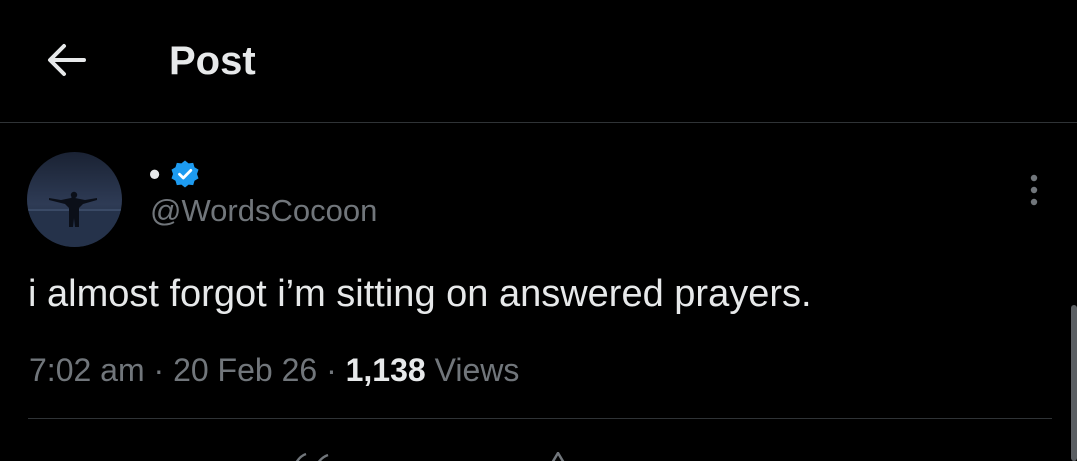 The width and height of the screenshot is (1077, 461). What do you see at coordinates (386, 370) in the screenshot?
I see `views-count: 1,138` at bounding box center [386, 370].